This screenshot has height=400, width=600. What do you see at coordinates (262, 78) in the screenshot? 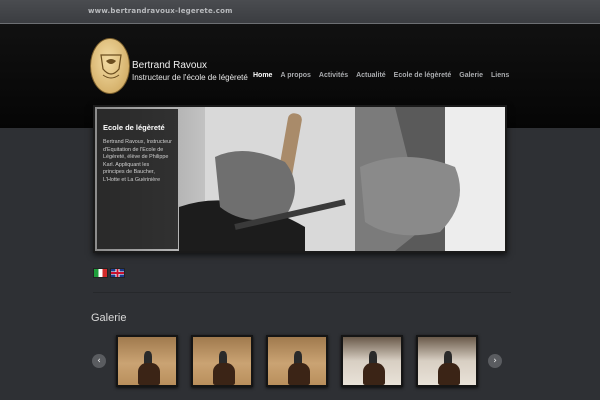
I see `nav-home: Home` at bounding box center [262, 78].